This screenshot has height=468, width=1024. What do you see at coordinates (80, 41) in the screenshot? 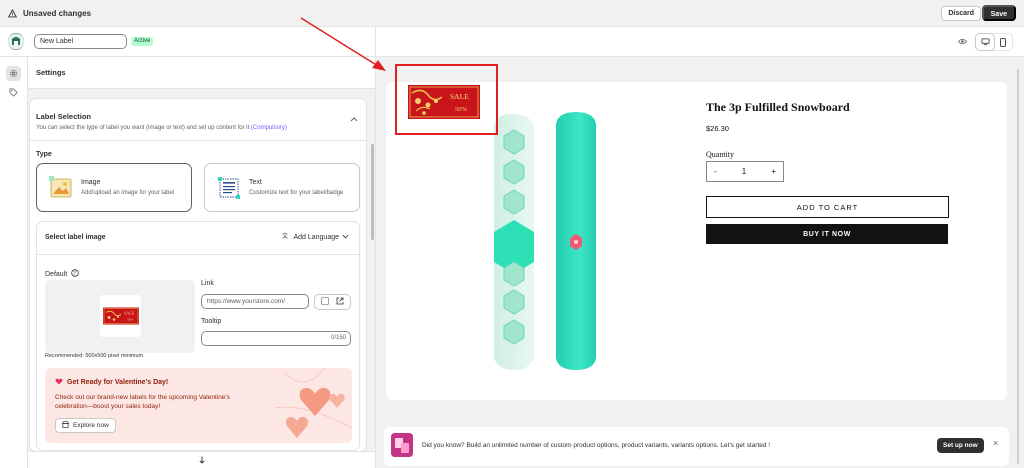
I see `label-name-input: New Label` at bounding box center [80, 41].